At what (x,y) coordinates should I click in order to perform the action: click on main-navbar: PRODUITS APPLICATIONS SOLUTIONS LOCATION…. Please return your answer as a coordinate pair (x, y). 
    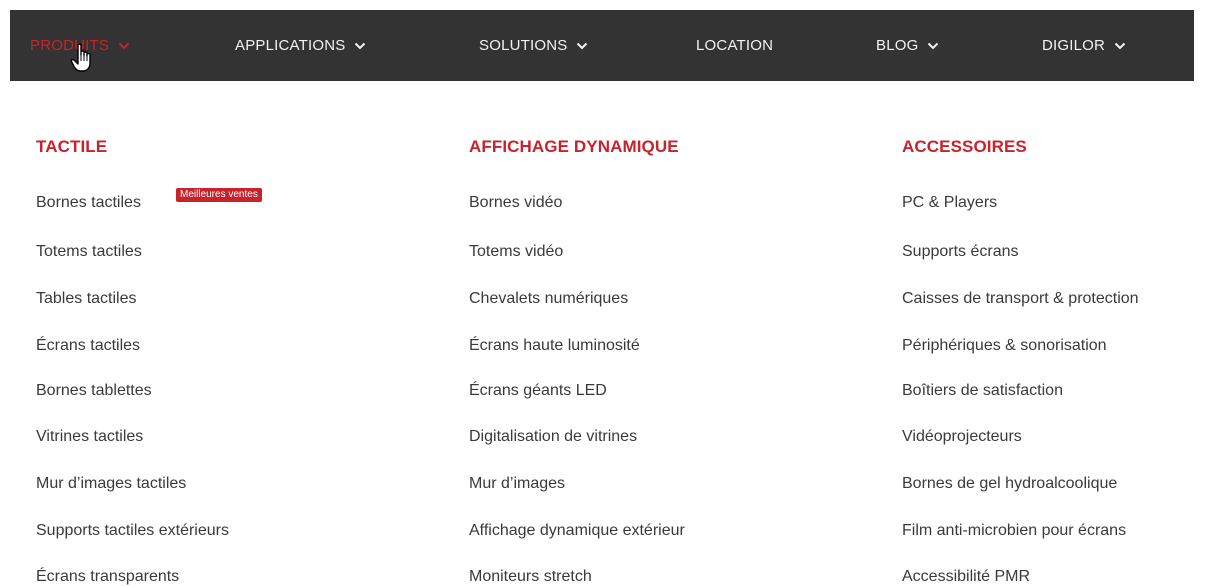
    Looking at the image, I should click on (602, 45).